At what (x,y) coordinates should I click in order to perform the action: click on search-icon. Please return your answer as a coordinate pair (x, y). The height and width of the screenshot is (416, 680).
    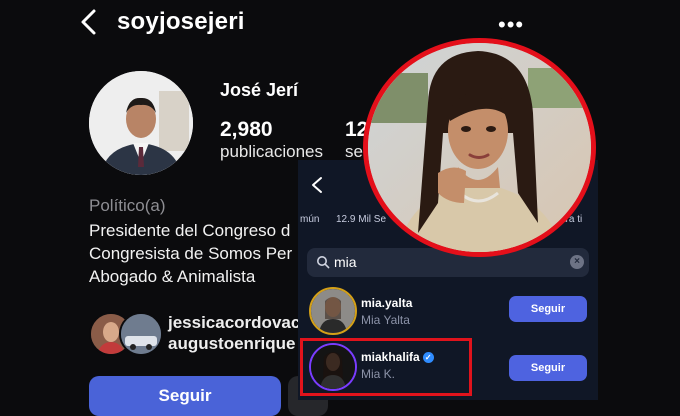
    Looking at the image, I should click on (323, 262).